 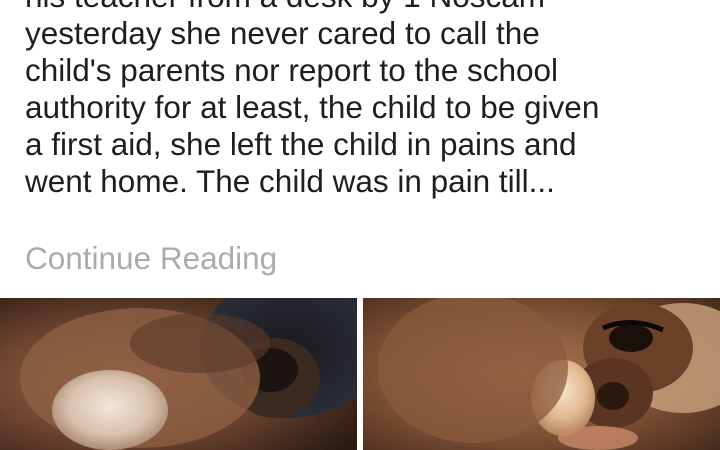 What do you see at coordinates (292, 70) in the screenshot?
I see `post-text-line: child's parents nor report to the school` at bounding box center [292, 70].